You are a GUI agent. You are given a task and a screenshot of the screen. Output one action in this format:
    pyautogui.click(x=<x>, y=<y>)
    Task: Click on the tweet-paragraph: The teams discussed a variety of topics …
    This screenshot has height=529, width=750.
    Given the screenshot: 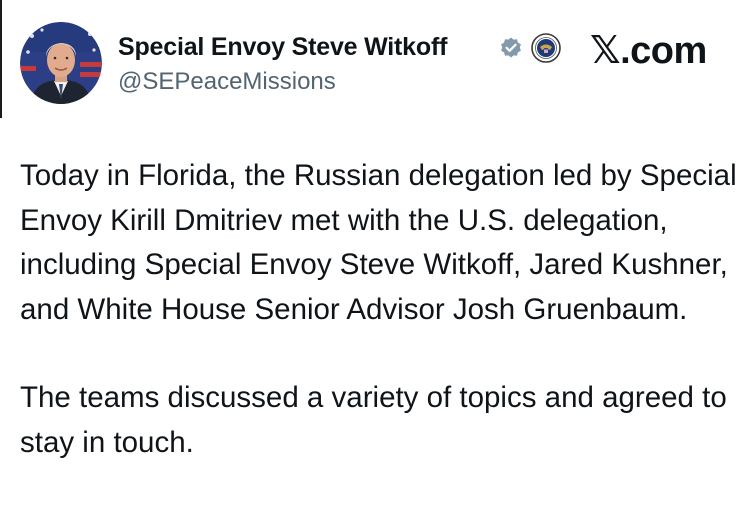 What is the action you would take?
    pyautogui.click(x=373, y=420)
    